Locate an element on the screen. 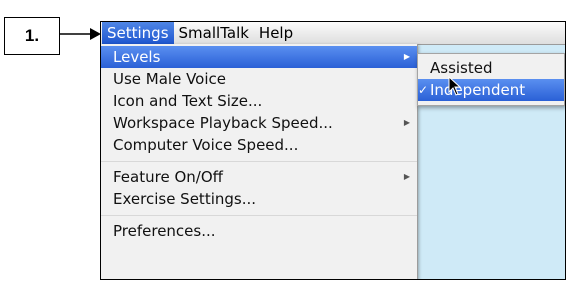  menu-item-label: Feature On/Off is located at coordinates (168, 177).